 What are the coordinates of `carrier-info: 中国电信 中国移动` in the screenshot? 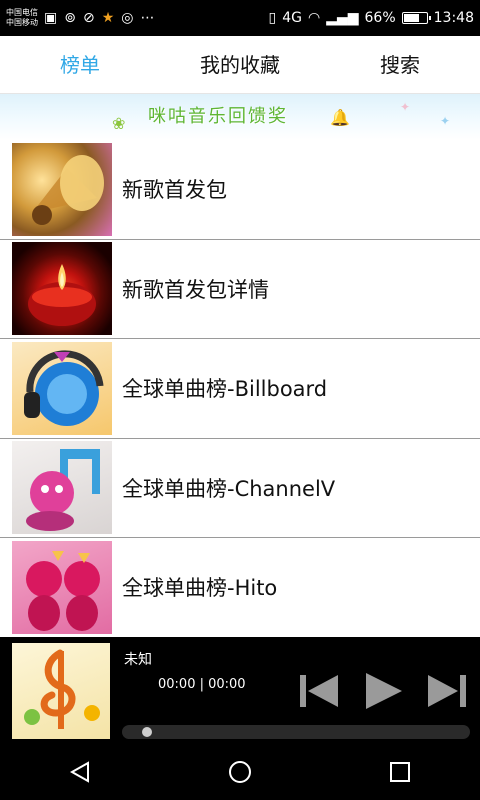 It's located at (22, 18).